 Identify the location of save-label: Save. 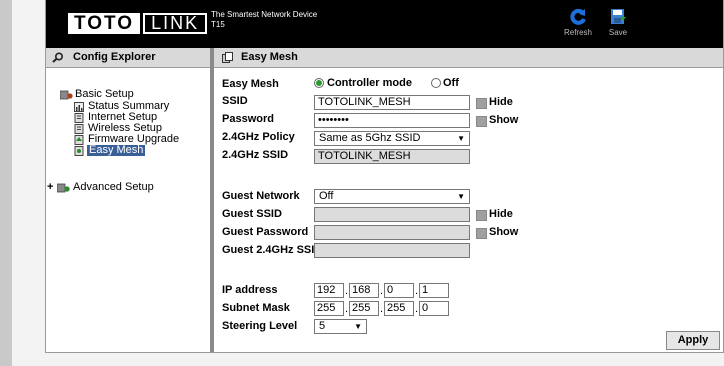
(618, 32).